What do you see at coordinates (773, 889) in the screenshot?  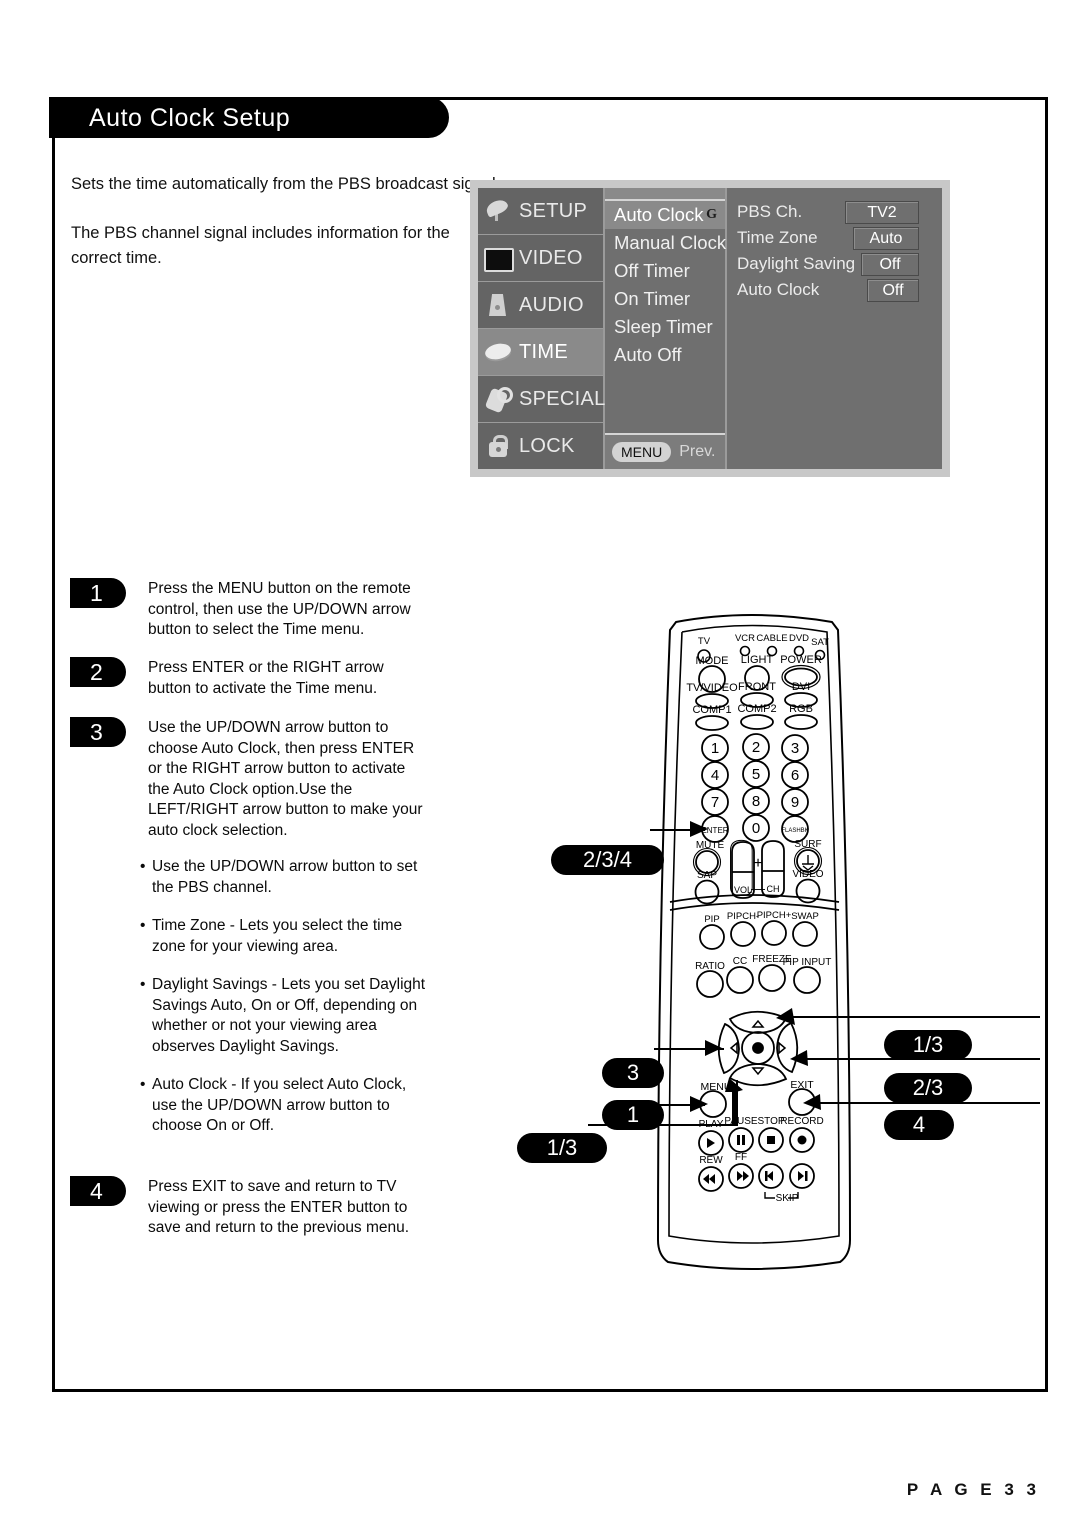 I see `btn-label-ch: CH` at bounding box center [773, 889].